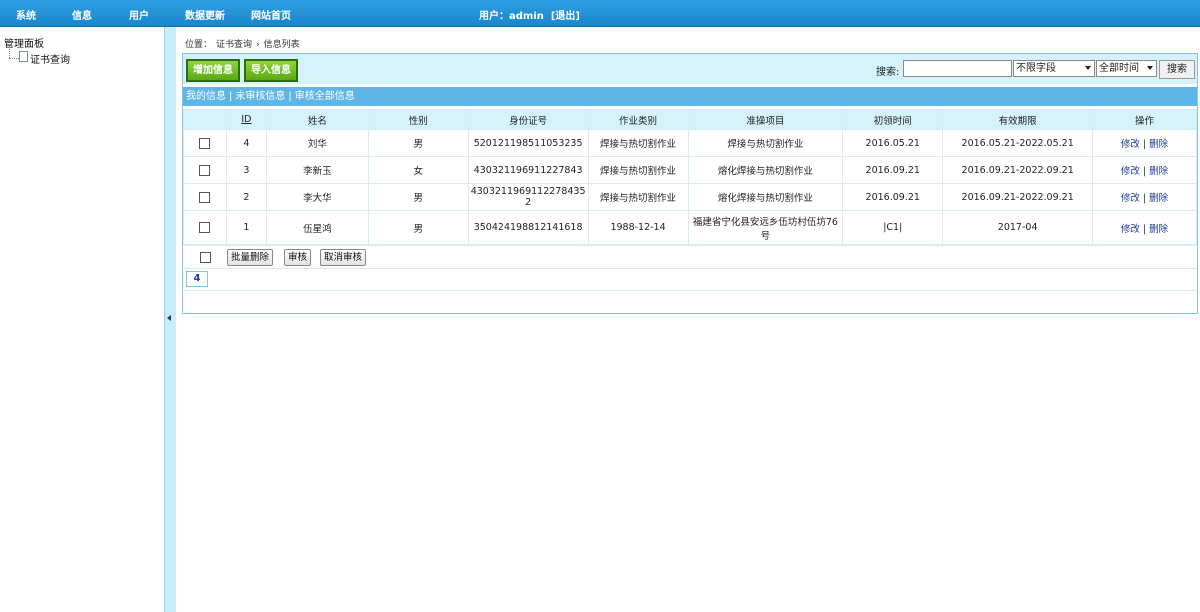 The image size is (1200, 612). I want to click on document-icon, so click(23, 56).